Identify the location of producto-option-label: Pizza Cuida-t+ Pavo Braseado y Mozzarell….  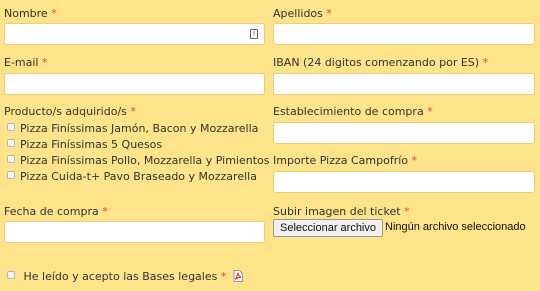
(138, 176).